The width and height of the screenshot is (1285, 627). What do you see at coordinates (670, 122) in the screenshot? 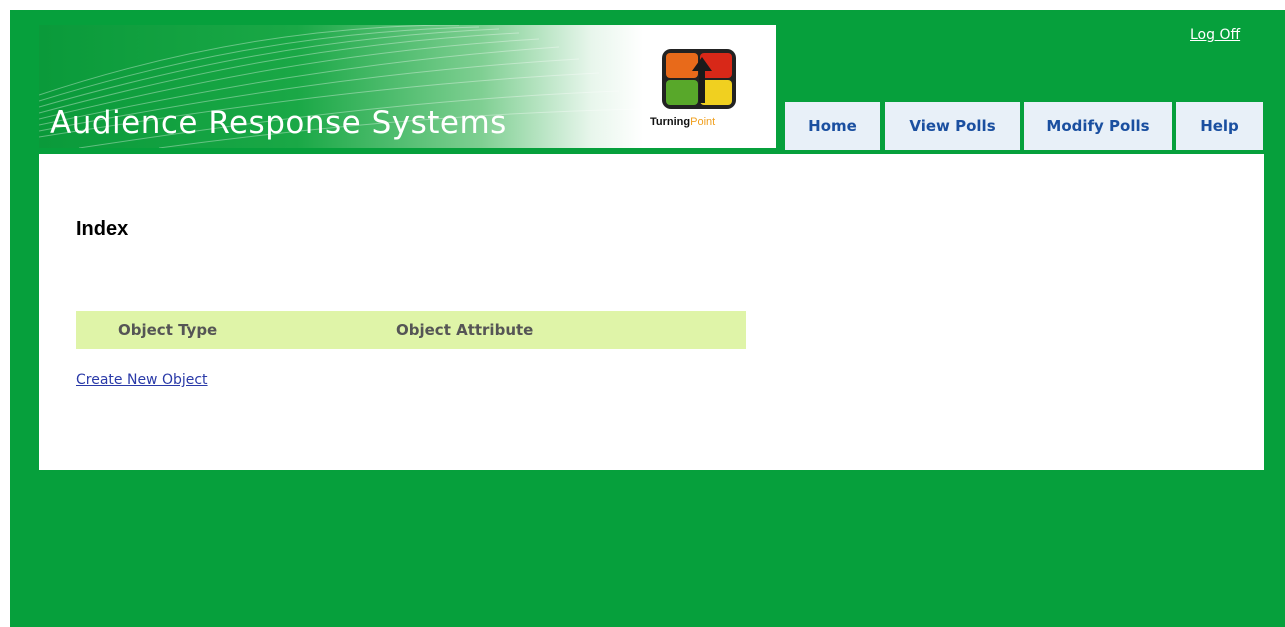
I see `brand-bold-text: Turning` at bounding box center [670, 122].